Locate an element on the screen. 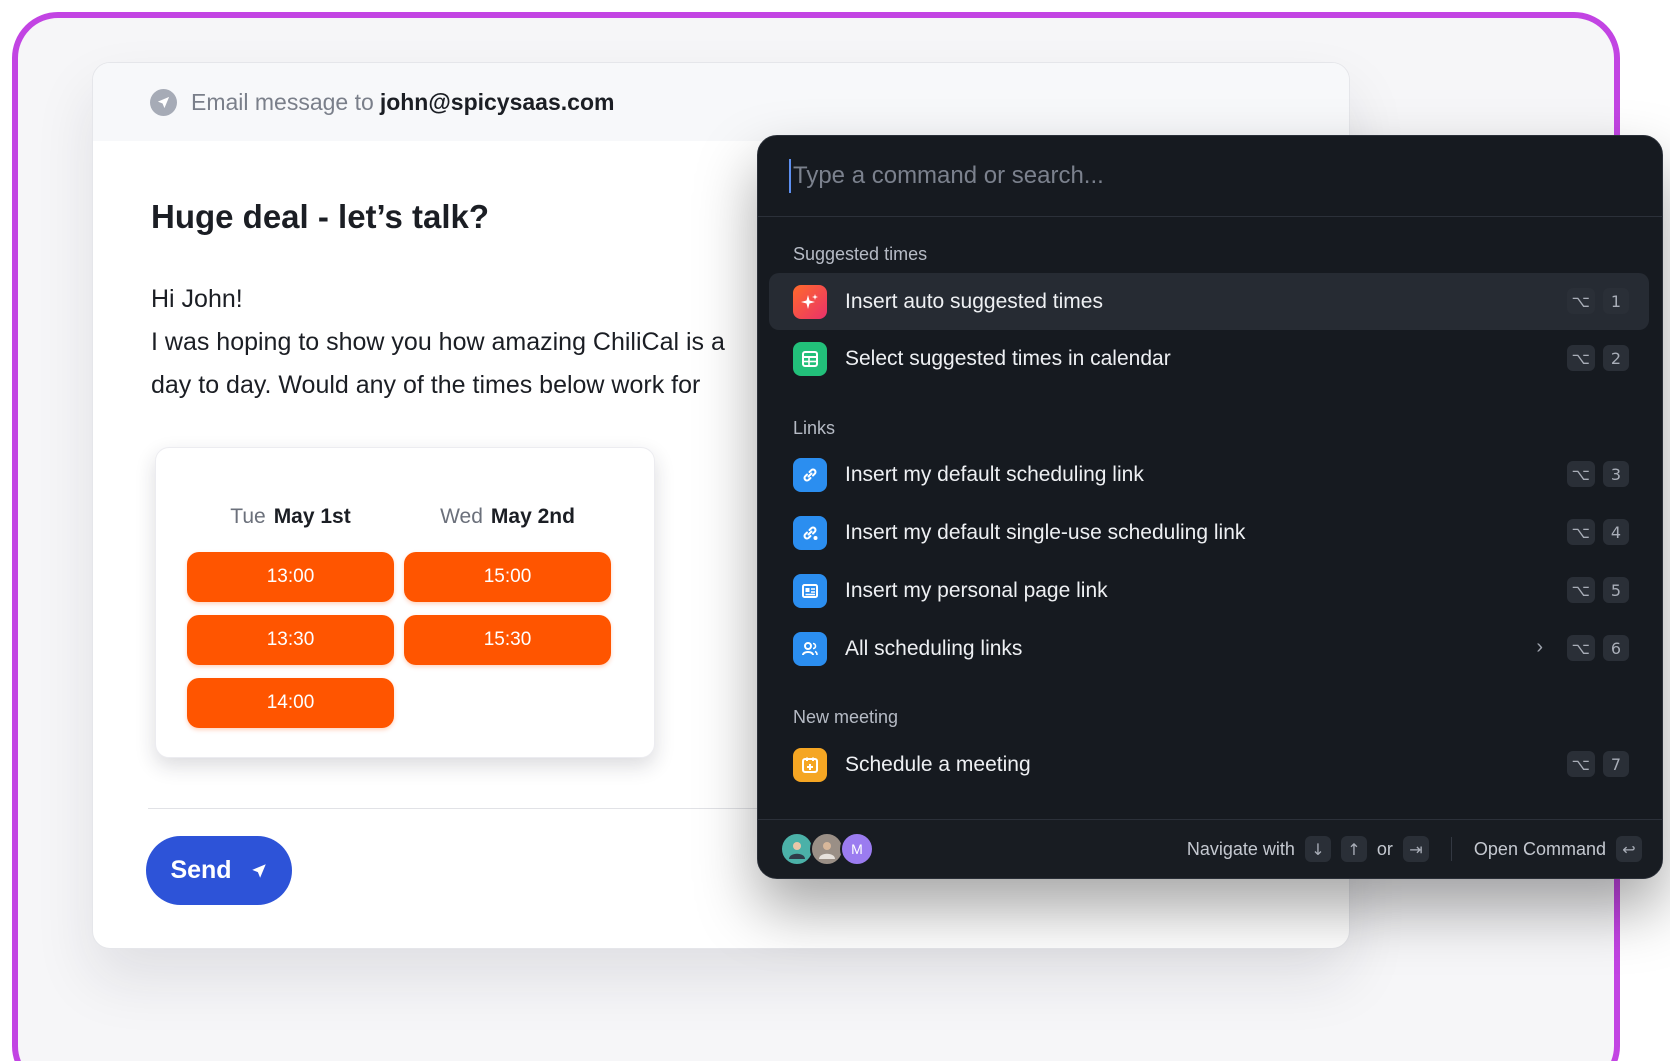 Image resolution: width=1670 pixels, height=1061 pixels. header-prefix: Email message to is located at coordinates (282, 101).